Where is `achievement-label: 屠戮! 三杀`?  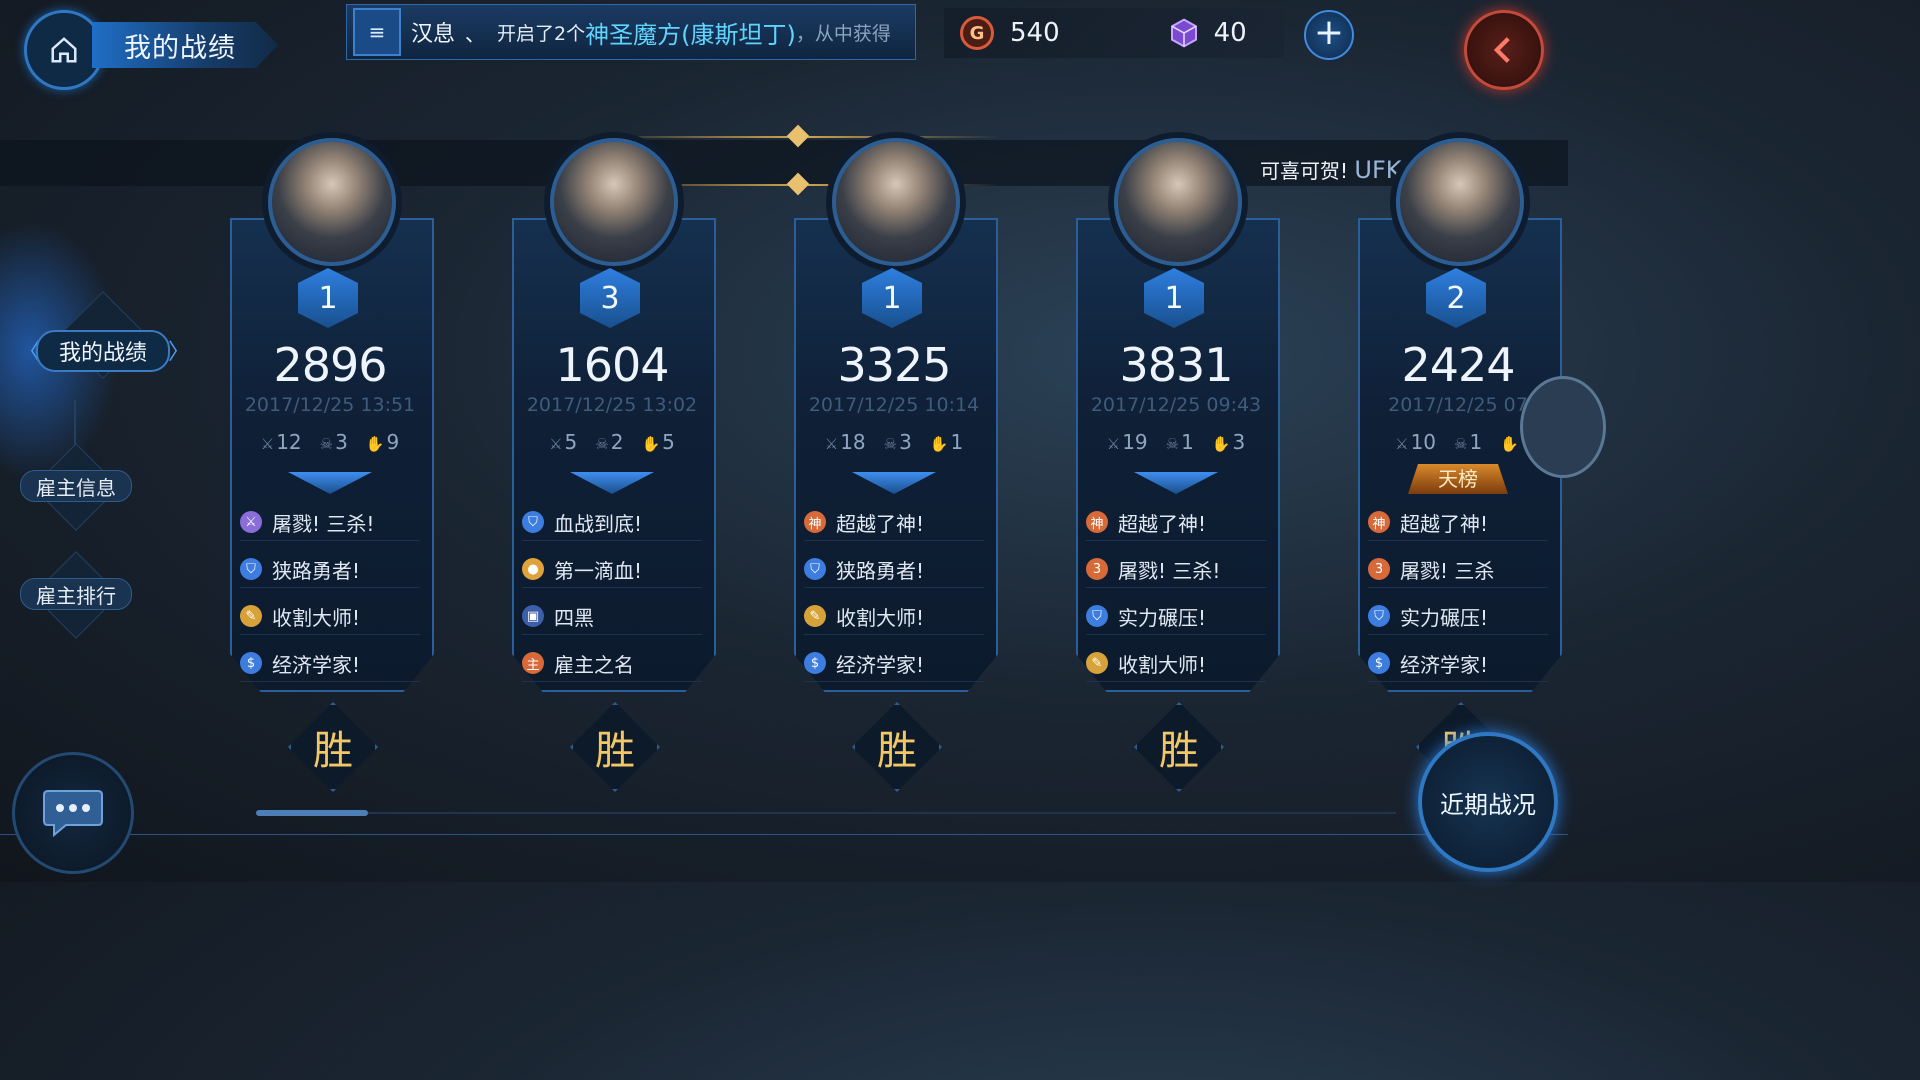
achievement-label: 屠戮! 三杀 is located at coordinates (1447, 570).